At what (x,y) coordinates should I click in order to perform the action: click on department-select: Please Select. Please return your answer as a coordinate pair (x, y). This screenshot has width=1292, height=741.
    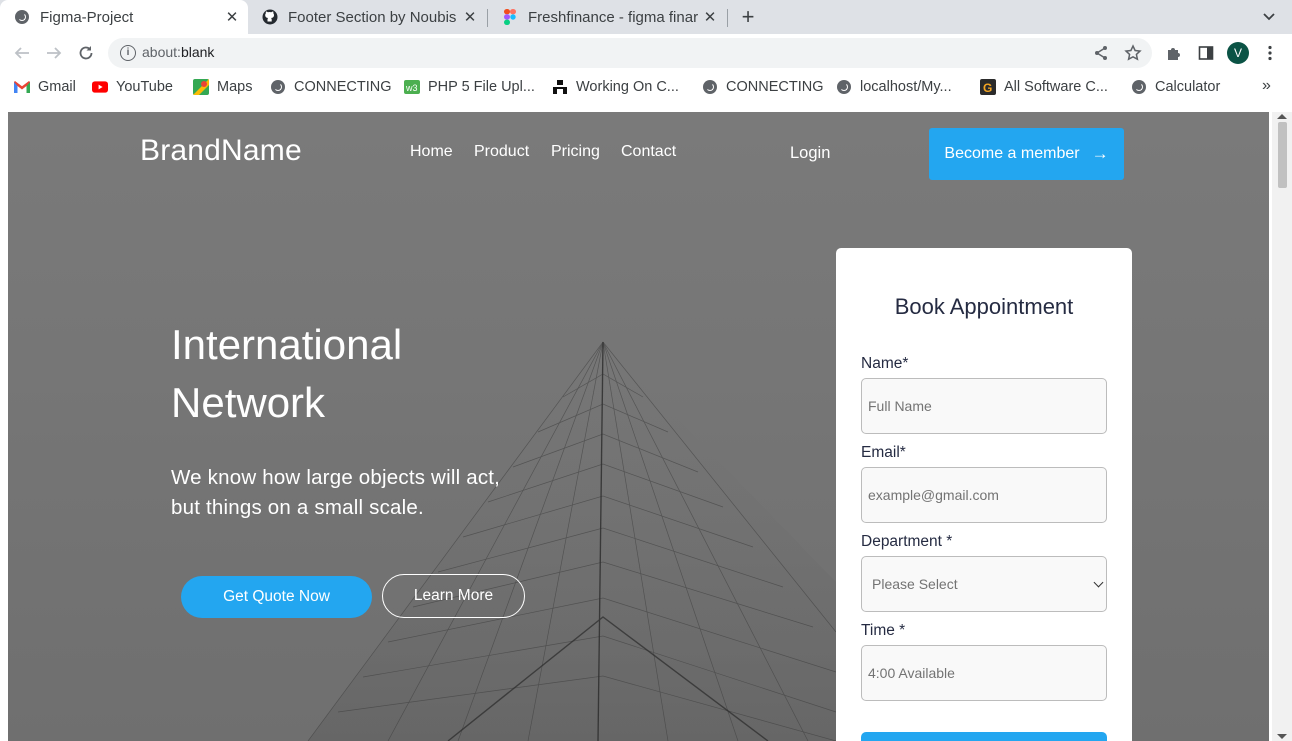
    Looking at the image, I should click on (984, 584).